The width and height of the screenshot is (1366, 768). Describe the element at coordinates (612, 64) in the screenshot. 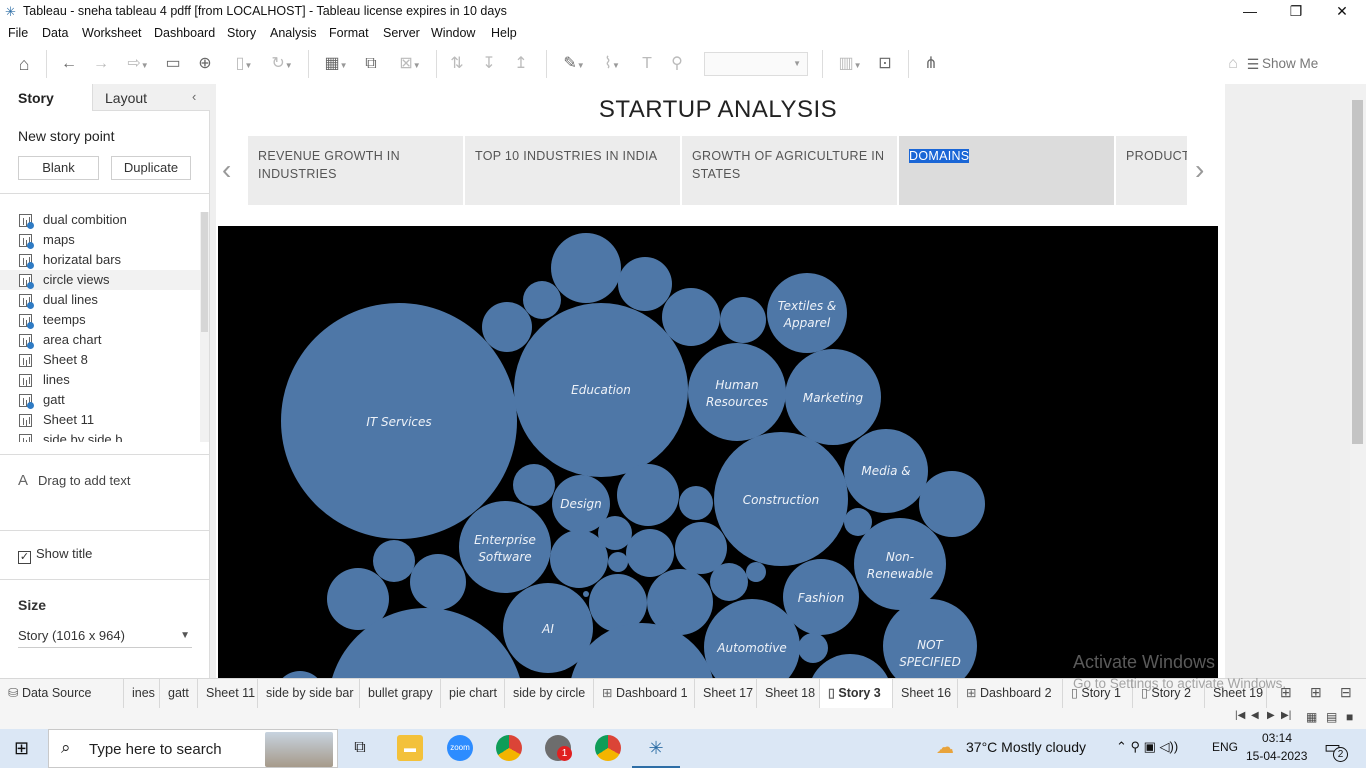

I see `group-icon: ⌇▼` at that location.